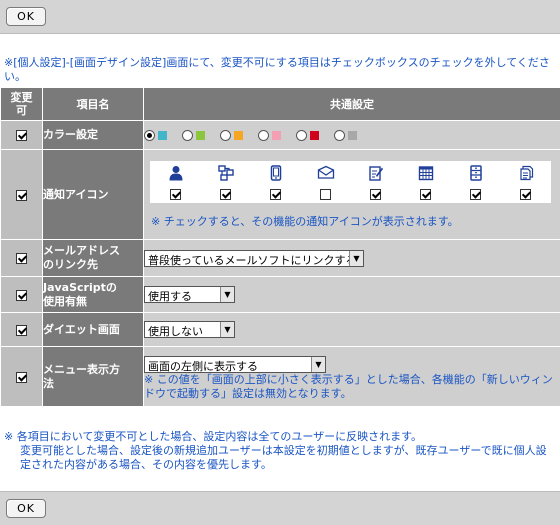 The width and height of the screenshot is (560, 525). I want to click on workflow-icon, so click(225, 173).